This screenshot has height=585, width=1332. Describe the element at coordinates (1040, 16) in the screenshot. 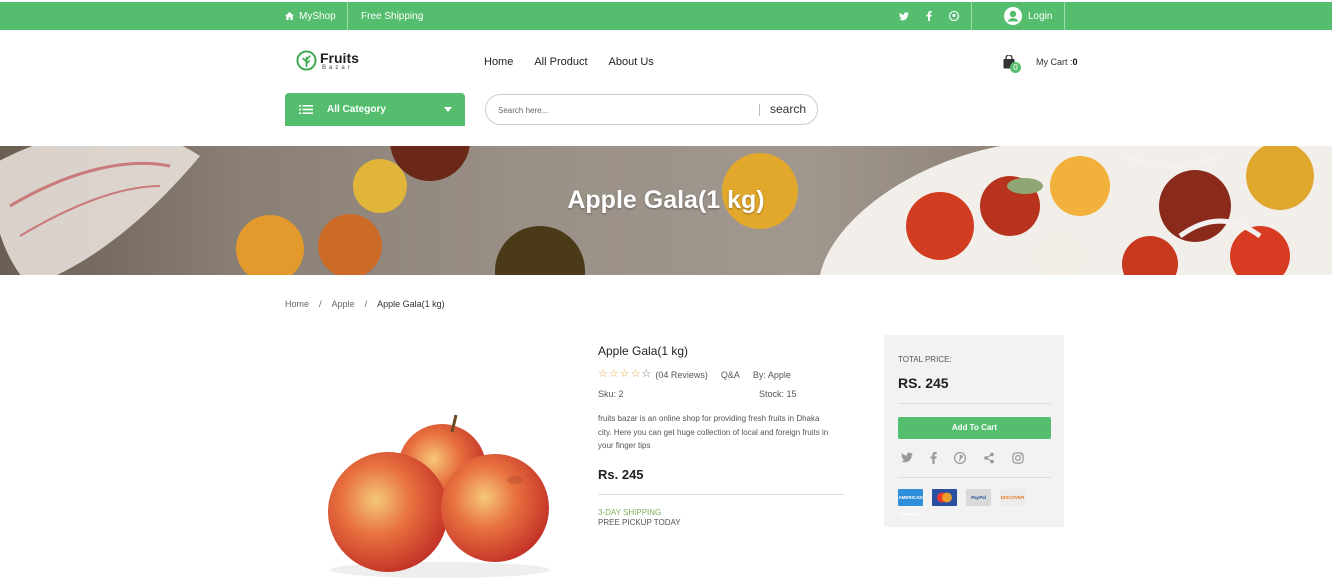

I see `login-label: Login` at that location.